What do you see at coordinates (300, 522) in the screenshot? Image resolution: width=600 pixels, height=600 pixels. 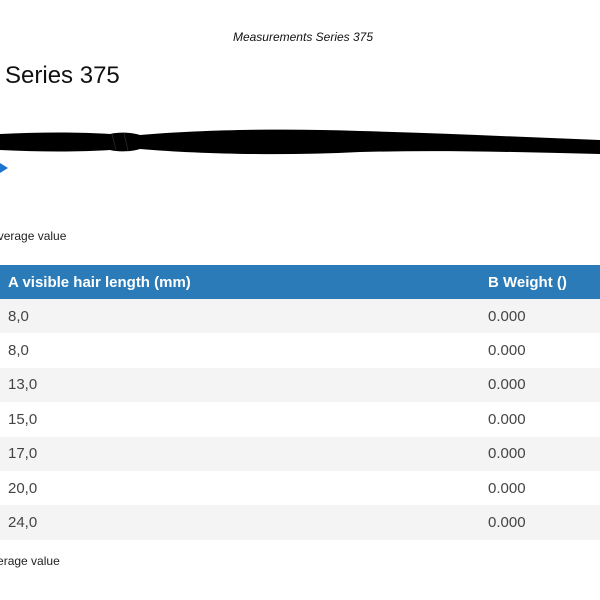 I see `table-row: 24,0 0.000` at bounding box center [300, 522].